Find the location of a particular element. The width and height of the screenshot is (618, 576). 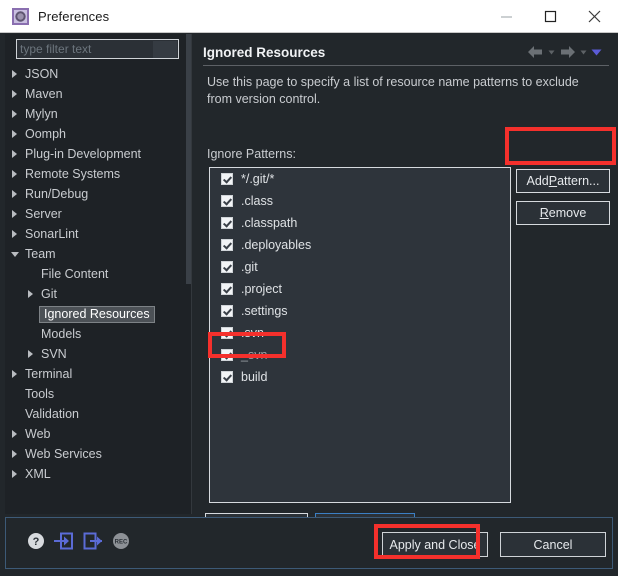

sidebar-item-web: Web is located at coordinates (98, 434).